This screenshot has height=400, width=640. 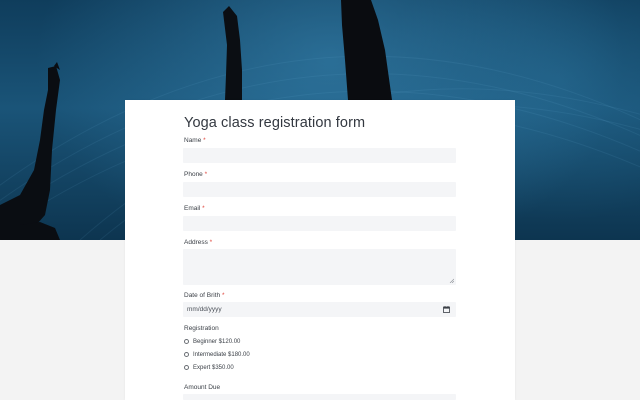 What do you see at coordinates (196, 174) in the screenshot?
I see `phone-label: Phone *` at bounding box center [196, 174].